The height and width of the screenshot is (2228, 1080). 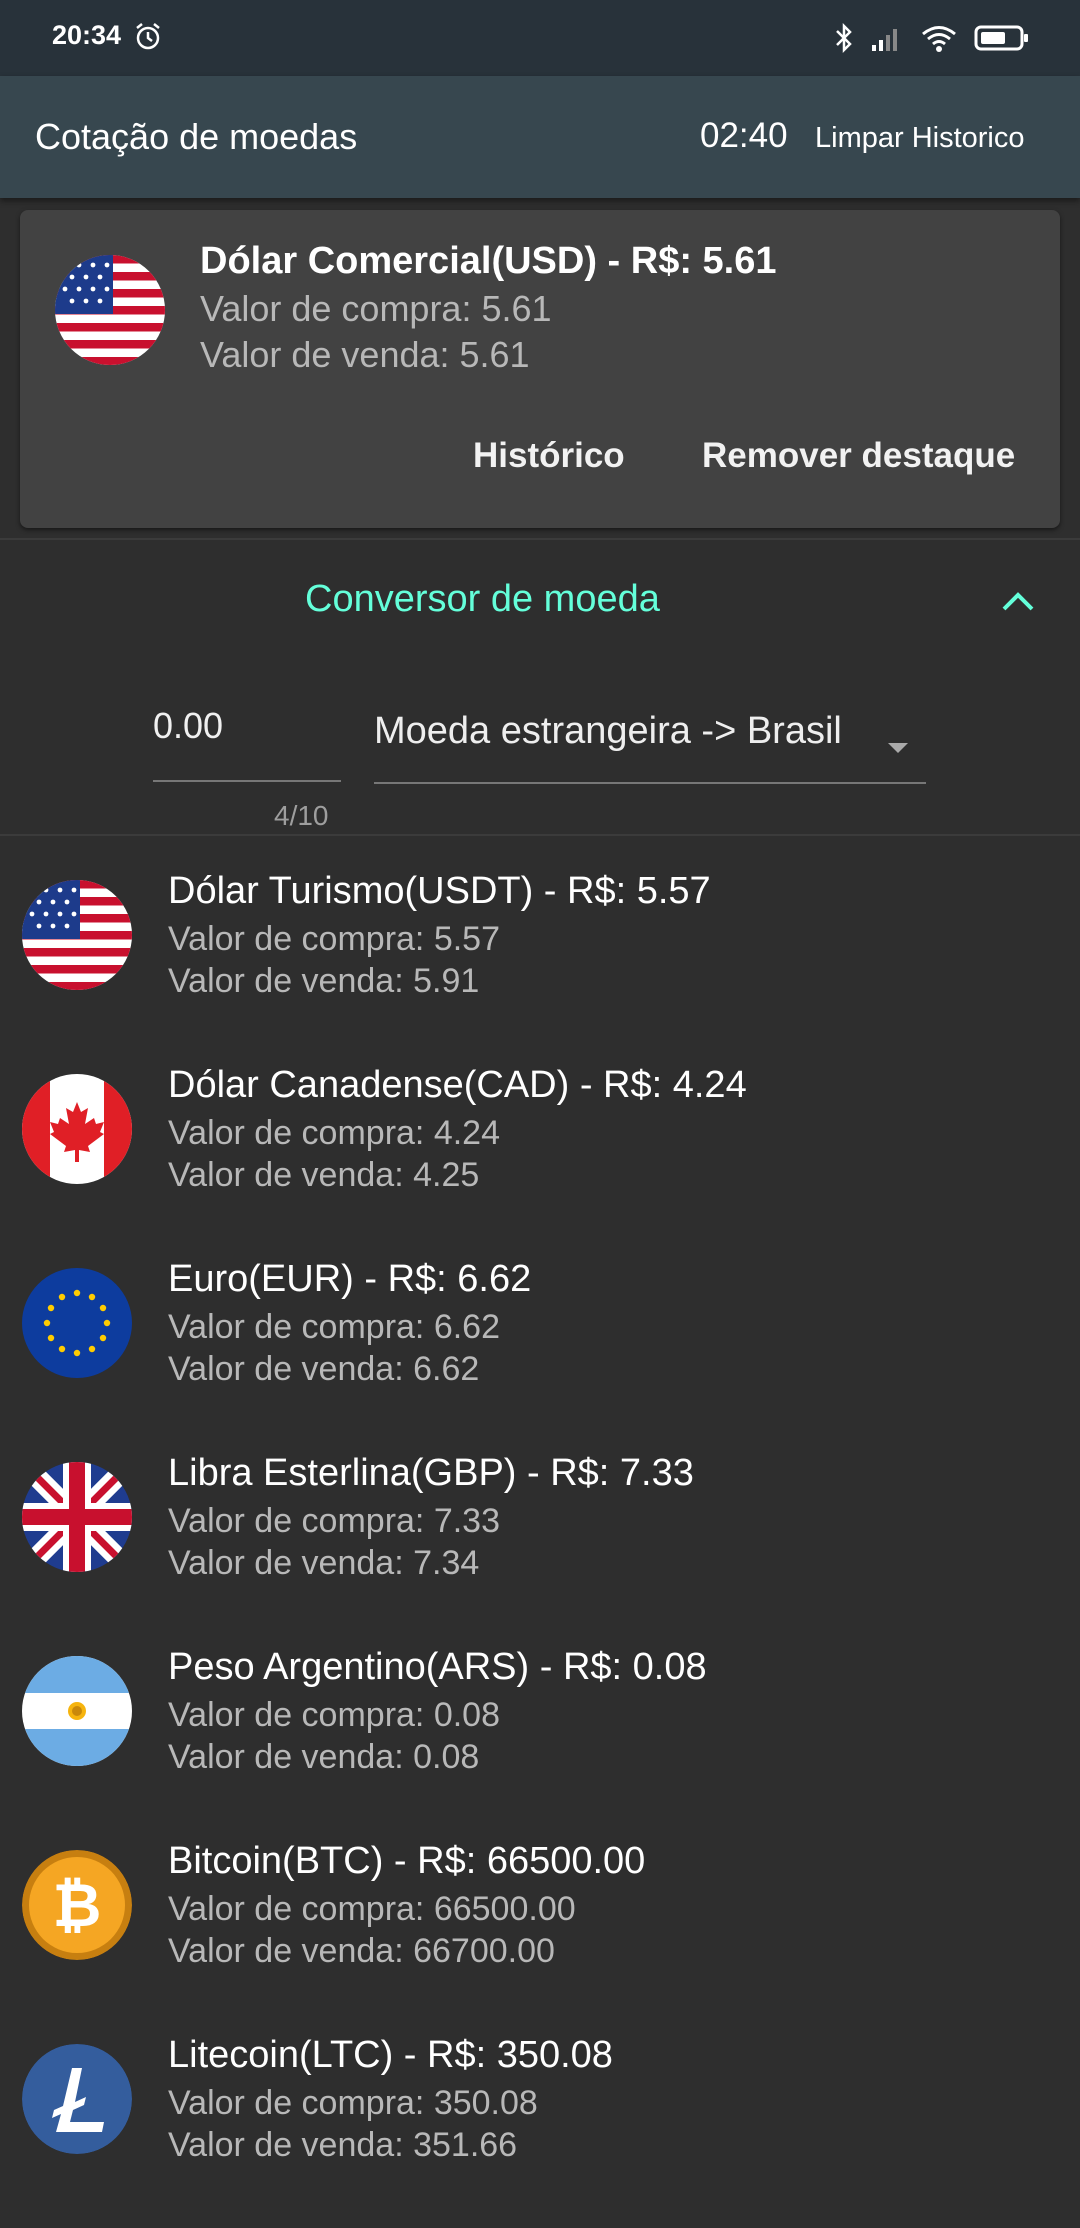 I want to click on currency-buy-value: Valor de compra: 4.24, so click(x=334, y=1133).